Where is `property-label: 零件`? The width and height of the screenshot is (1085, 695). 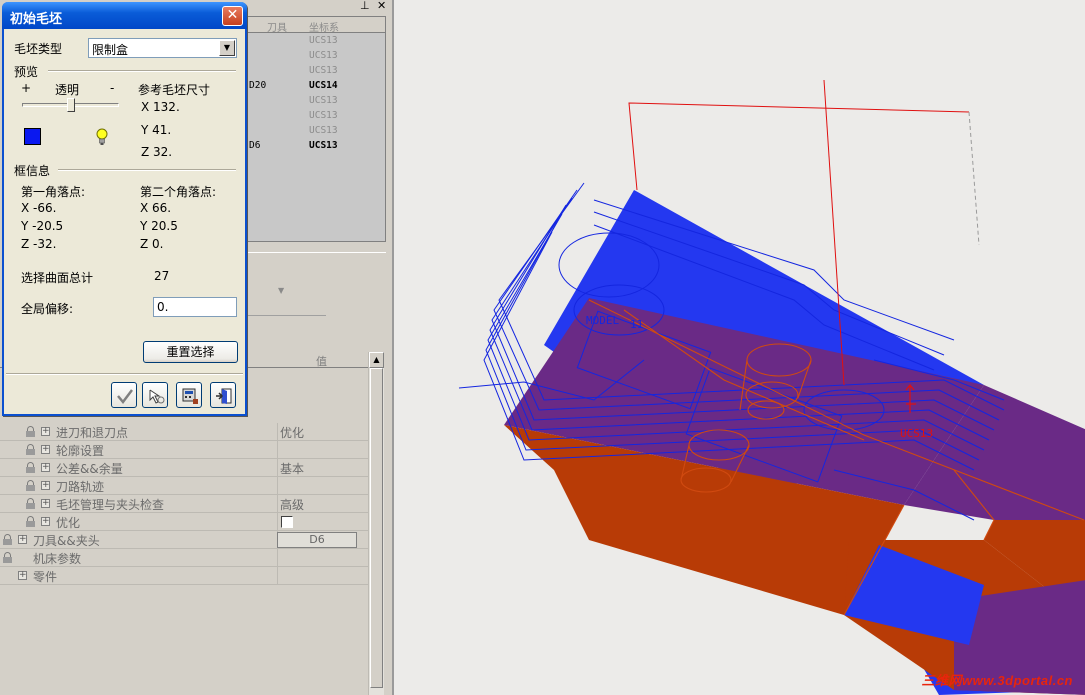
property-label: 零件 is located at coordinates (45, 577).